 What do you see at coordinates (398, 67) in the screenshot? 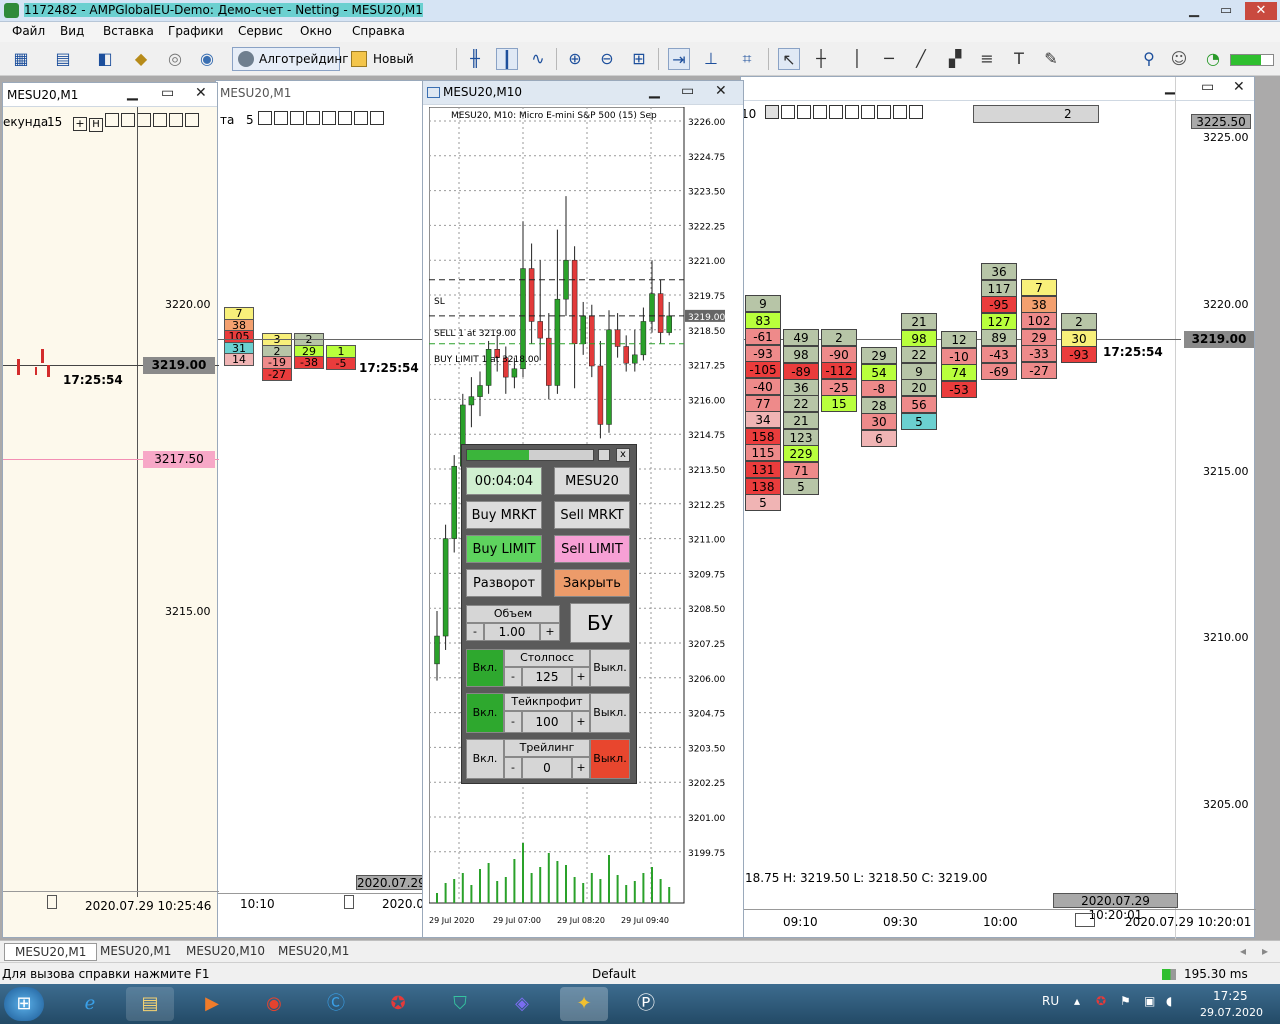
I see `new-order-button: Новый ордер` at bounding box center [398, 67].